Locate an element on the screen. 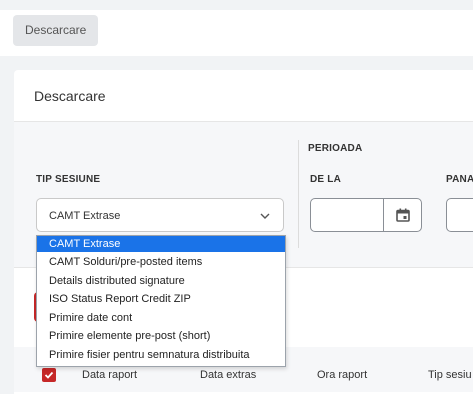  tip-sesiune-label: TIP SESIUNE is located at coordinates (68, 179).